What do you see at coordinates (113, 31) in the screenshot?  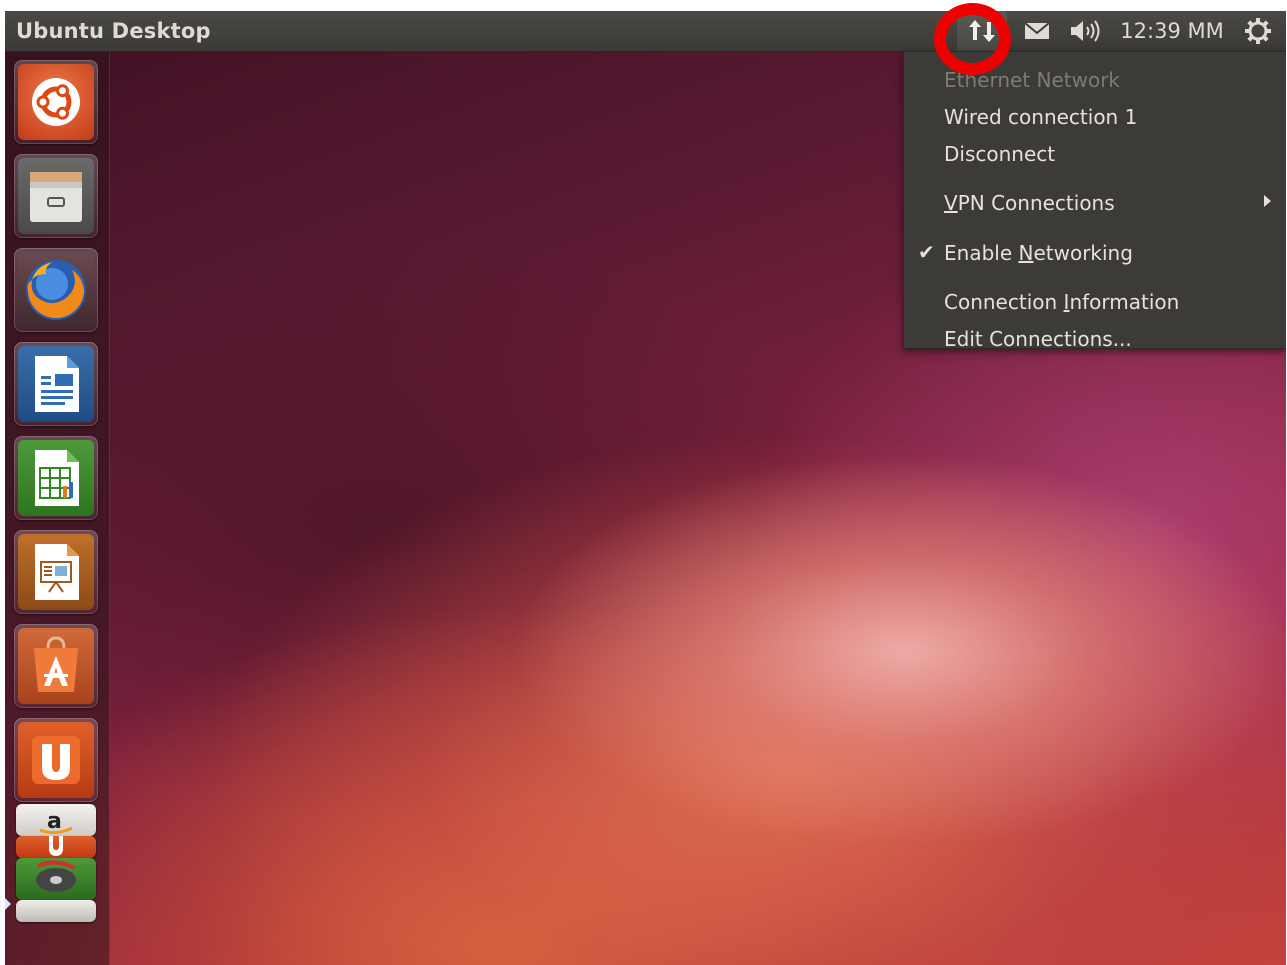 I see `window-title: Ubuntu Desktop` at bounding box center [113, 31].